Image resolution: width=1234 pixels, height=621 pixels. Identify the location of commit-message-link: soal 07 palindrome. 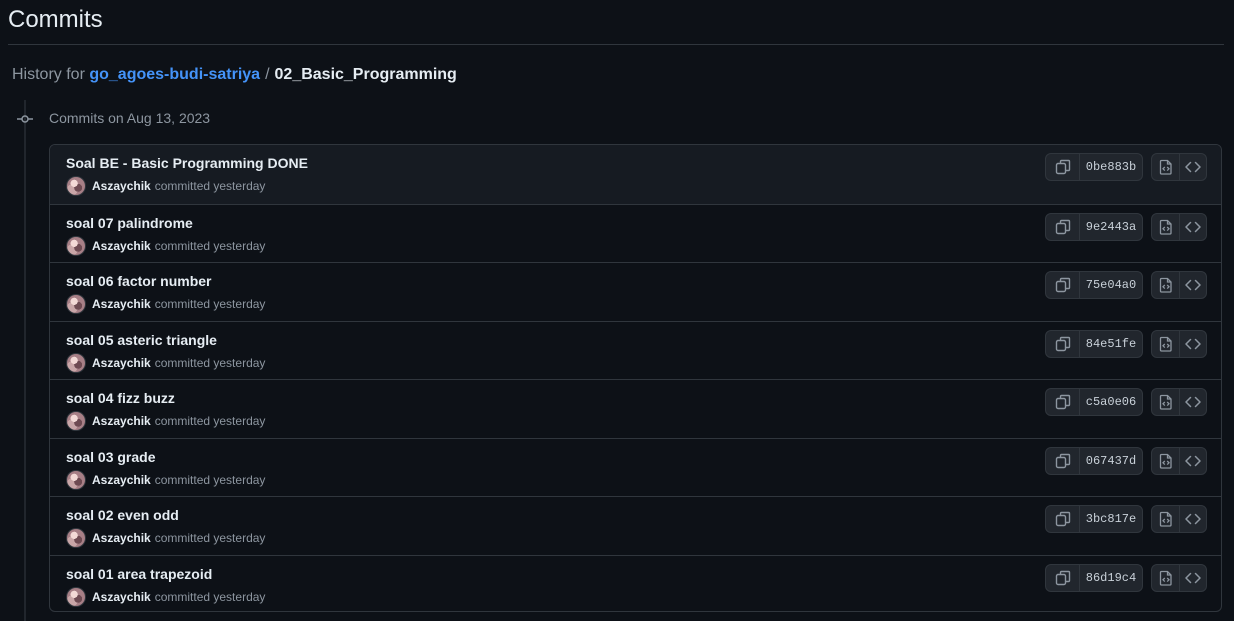
(129, 223).